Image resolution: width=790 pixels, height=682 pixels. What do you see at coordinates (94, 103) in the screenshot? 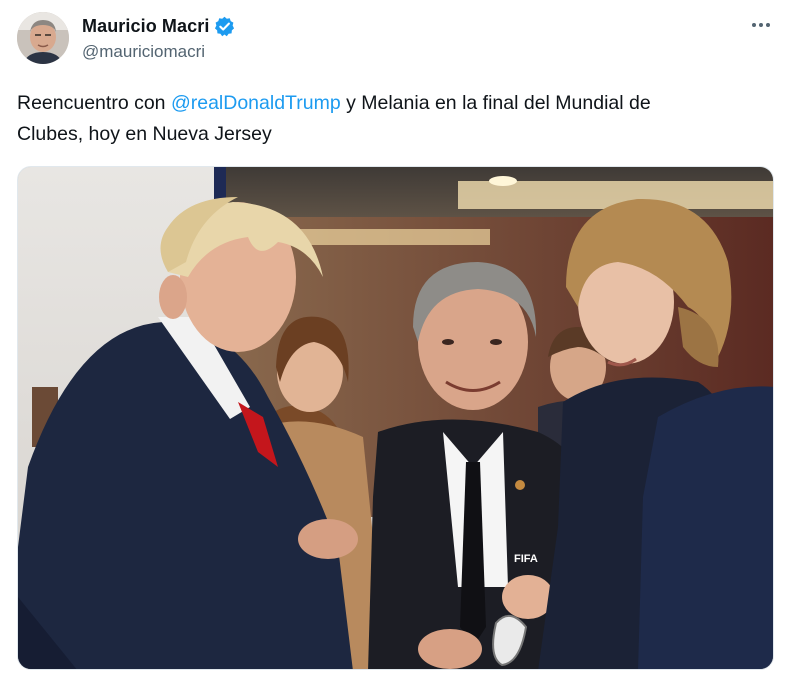
I see `tweet-text-part1: Reencuentro con` at bounding box center [94, 103].